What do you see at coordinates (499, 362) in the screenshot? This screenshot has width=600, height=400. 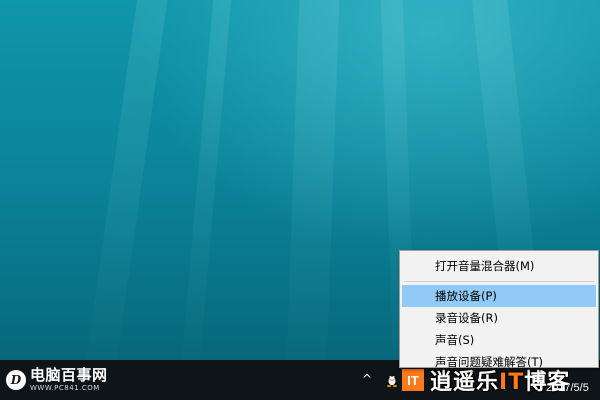 I see `menu-item-troubleshoot: 声音问题疑难解答(T)` at bounding box center [499, 362].